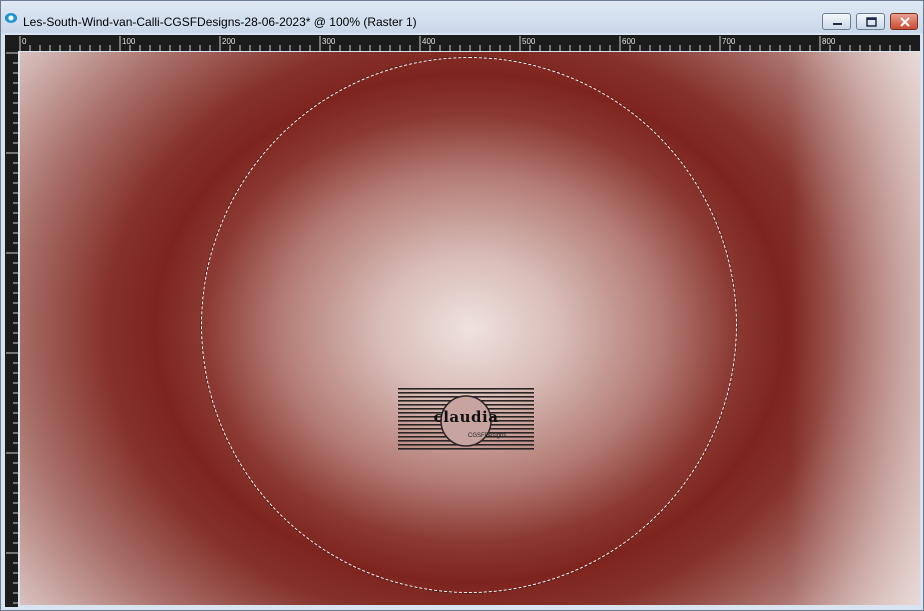 The image size is (924, 611). Describe the element at coordinates (469, 43) in the screenshot. I see `horizontal-ruler: 0 100 200 300 400 500 600 700 800` at that location.